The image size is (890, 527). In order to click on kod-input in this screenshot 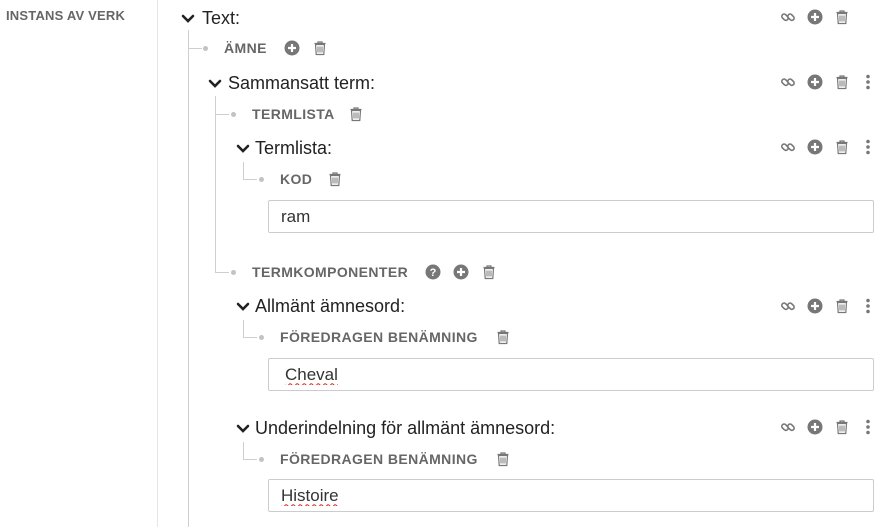, I will do `click(571, 216)`.